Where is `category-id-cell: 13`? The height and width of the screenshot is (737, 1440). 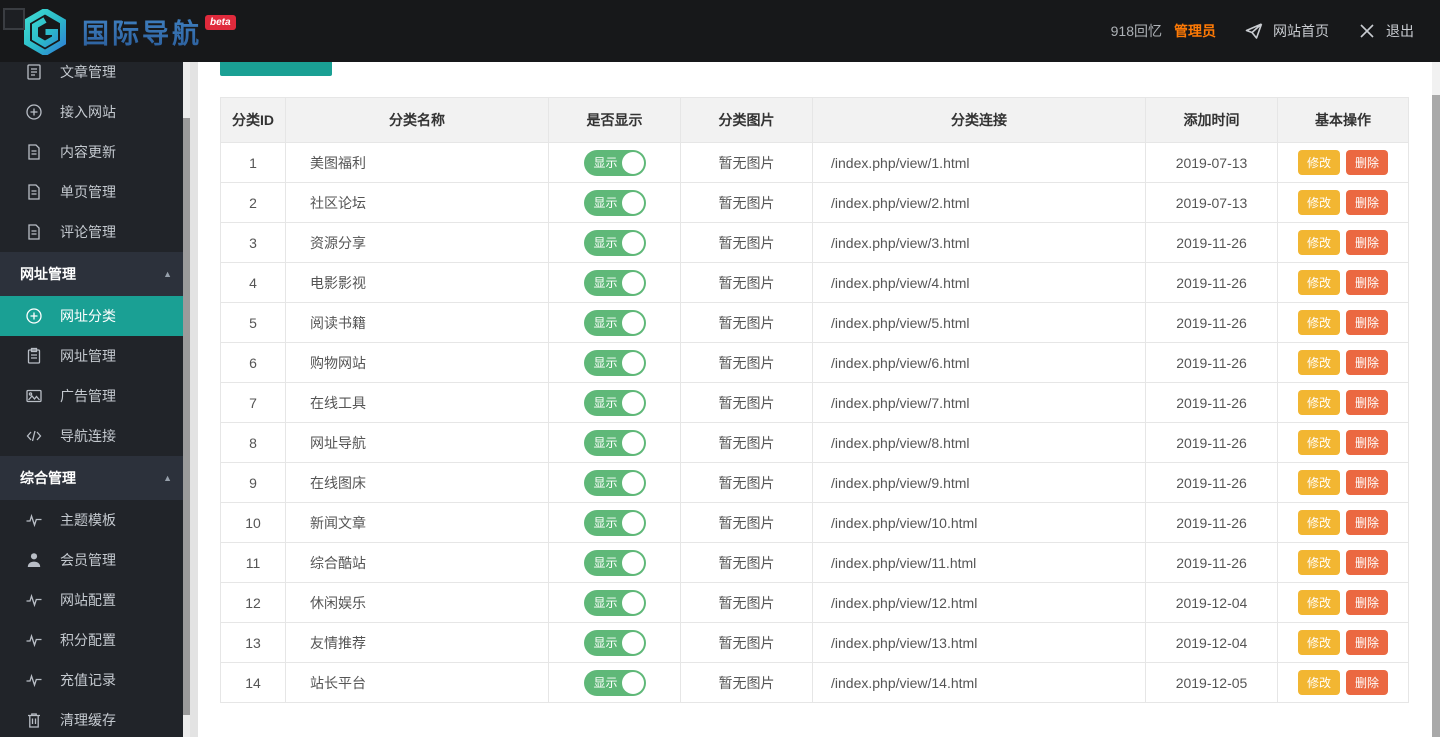 category-id-cell: 13 is located at coordinates (253, 642).